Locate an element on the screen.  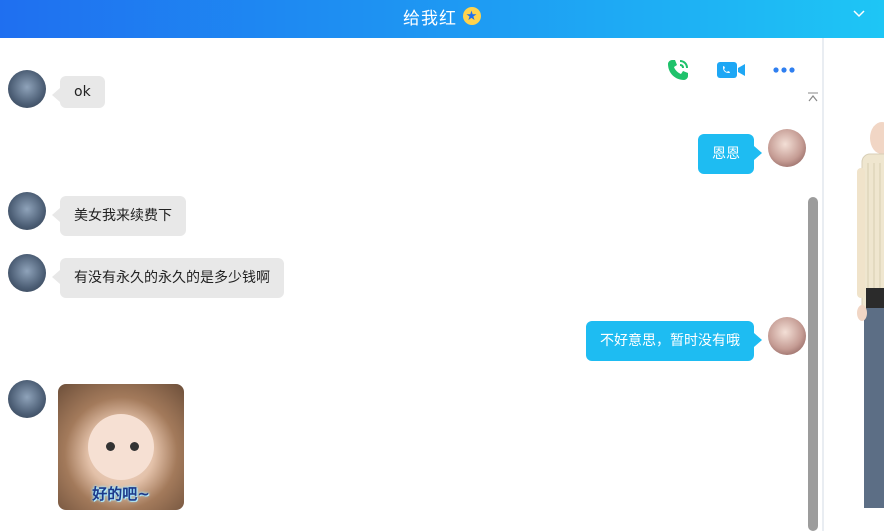
message-text: ok is located at coordinates (82, 92).